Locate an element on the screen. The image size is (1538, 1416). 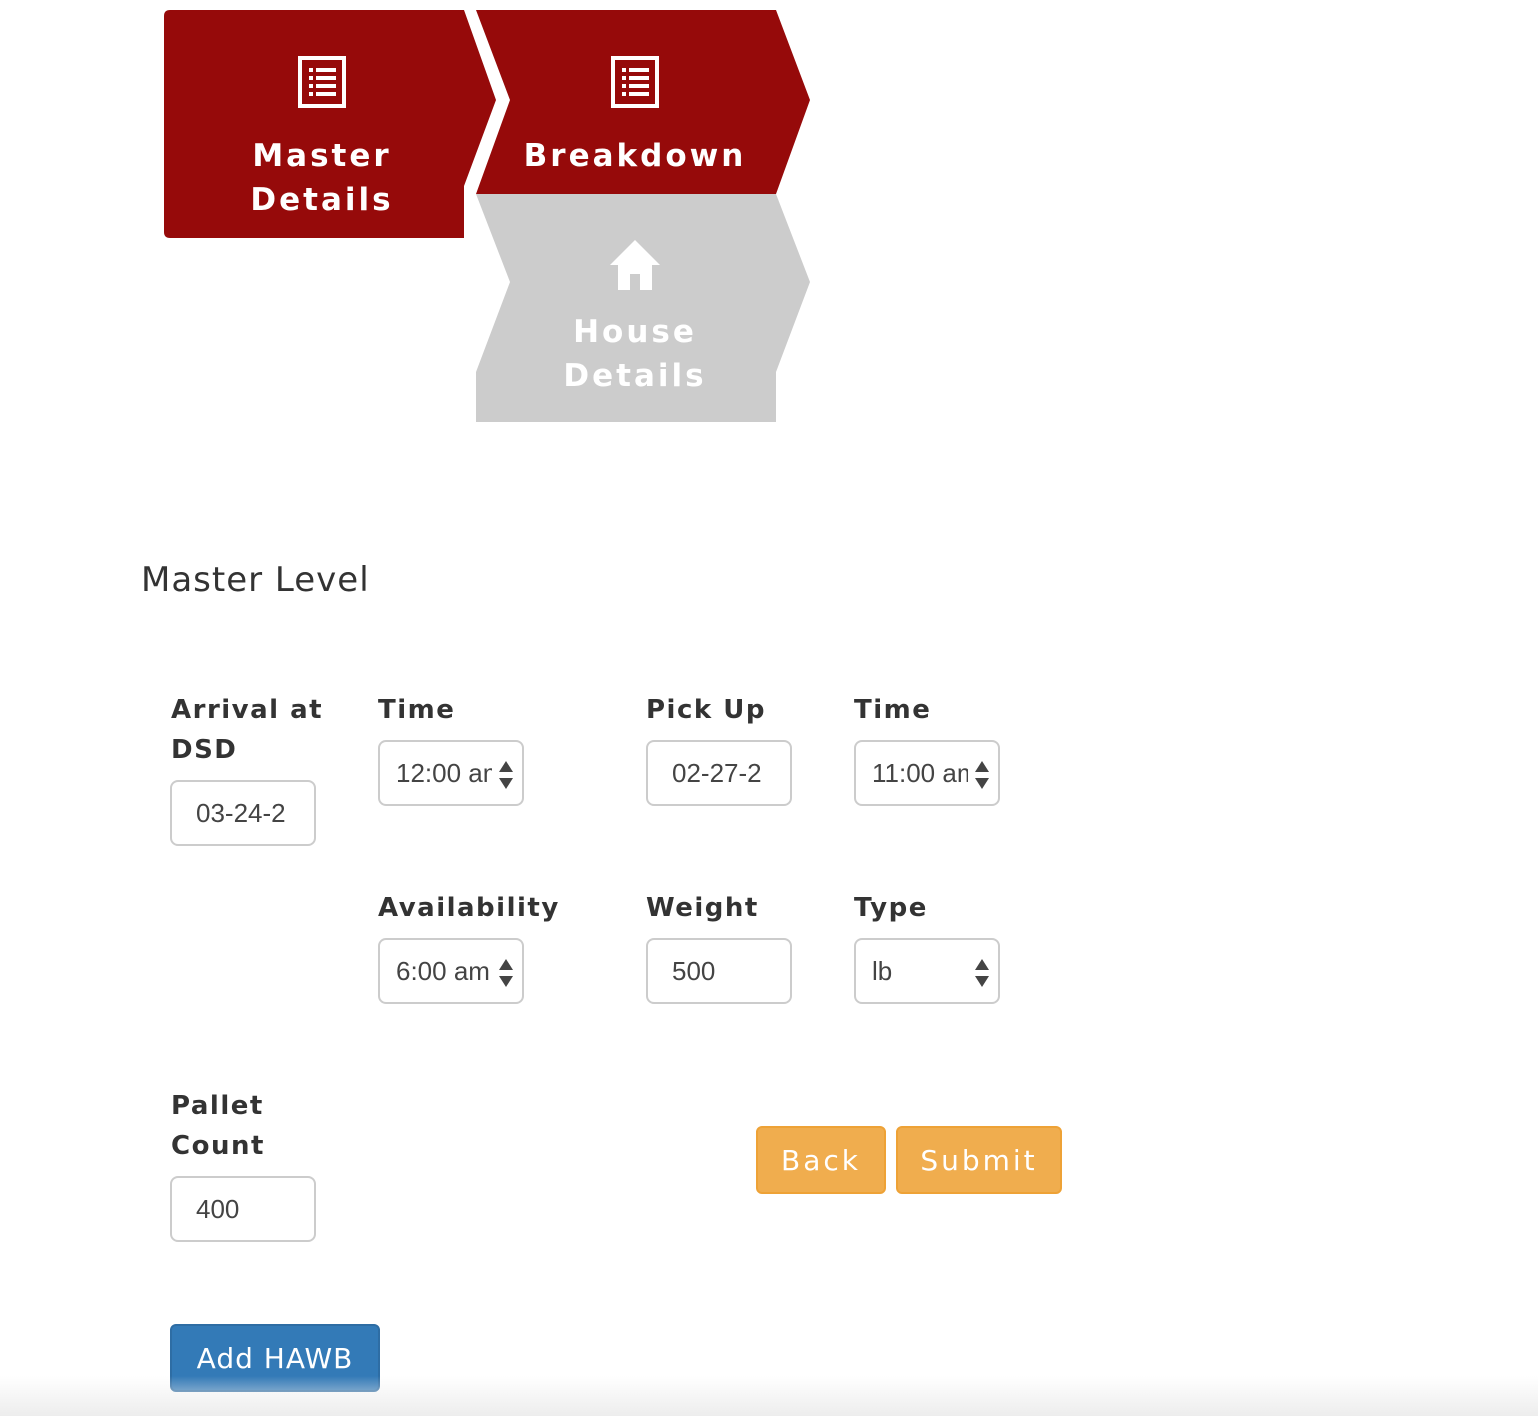
availability-select: 6:00 am is located at coordinates (451, 971).